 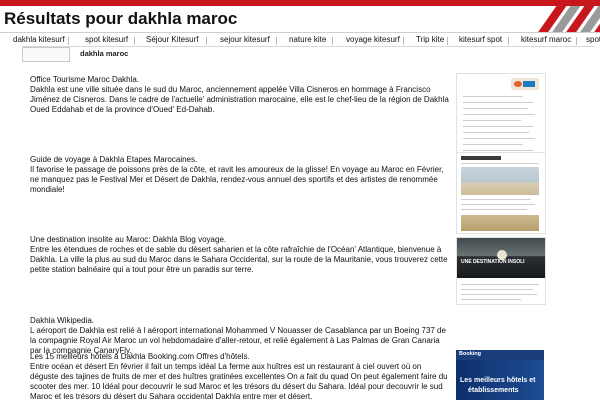 I want to click on nav-item-kitesurf-maroc: kitesurf maroc, so click(x=546, y=39).